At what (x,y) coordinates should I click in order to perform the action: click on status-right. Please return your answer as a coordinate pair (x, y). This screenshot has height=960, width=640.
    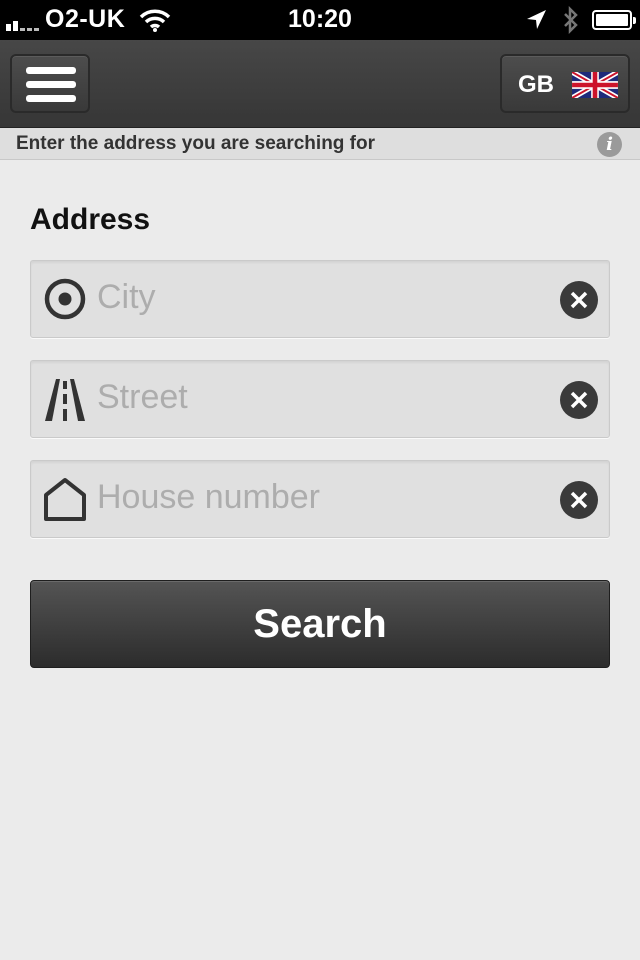
    Looking at the image, I should click on (580, 20).